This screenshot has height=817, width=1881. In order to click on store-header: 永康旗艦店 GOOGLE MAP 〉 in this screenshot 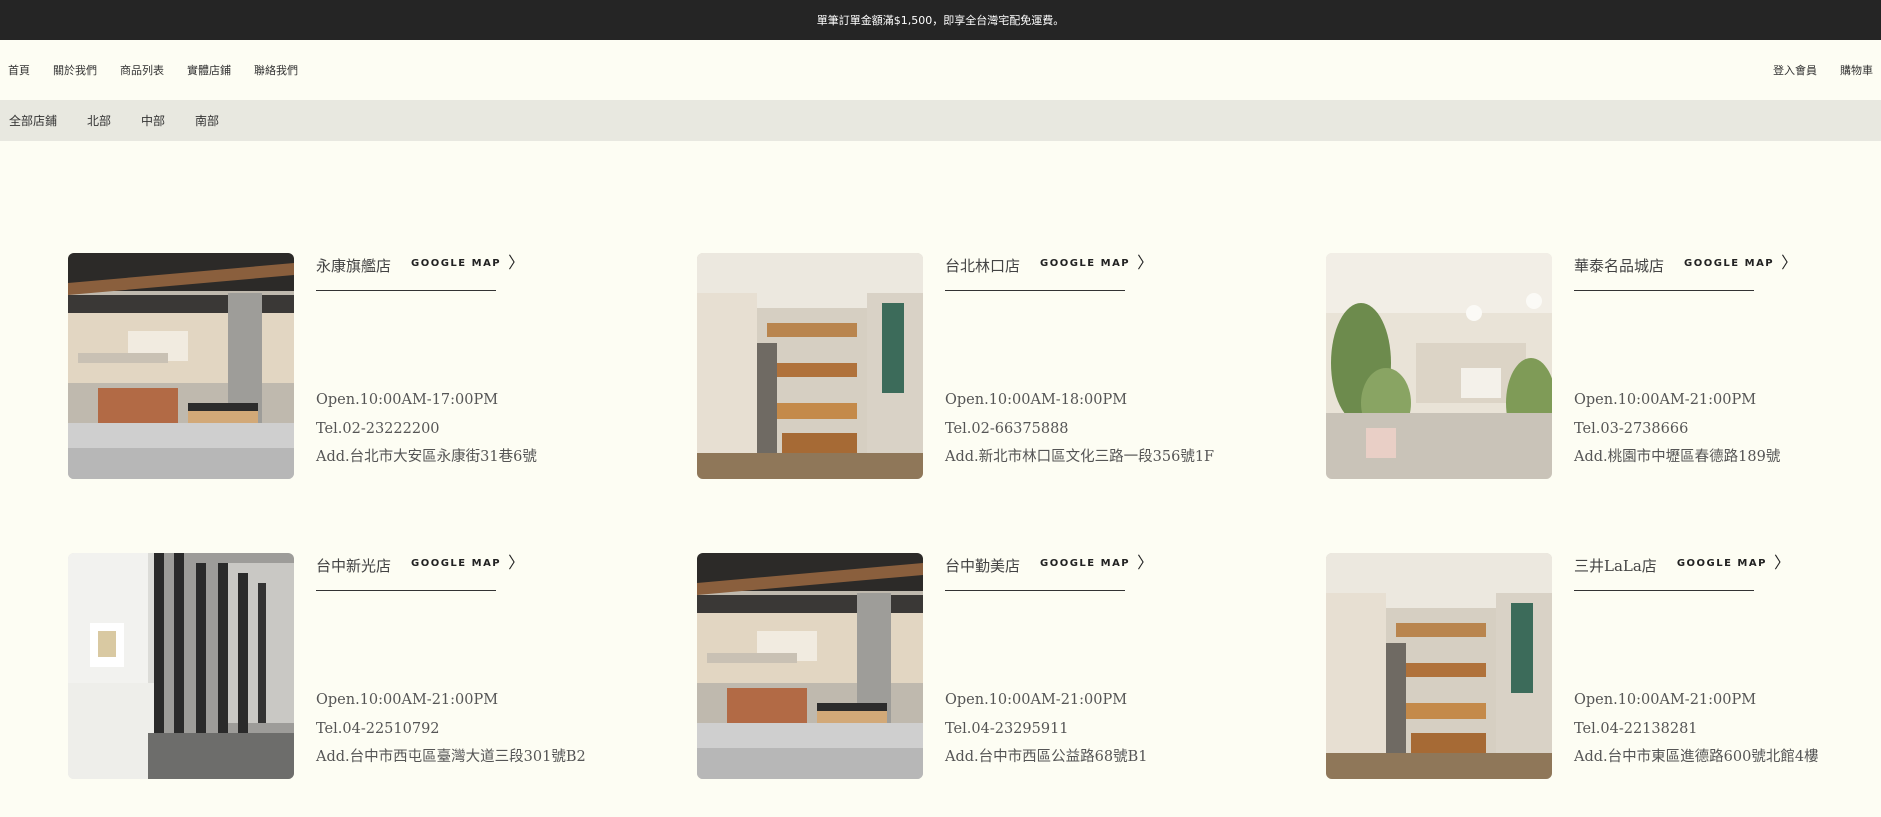, I will do `click(420, 272)`.